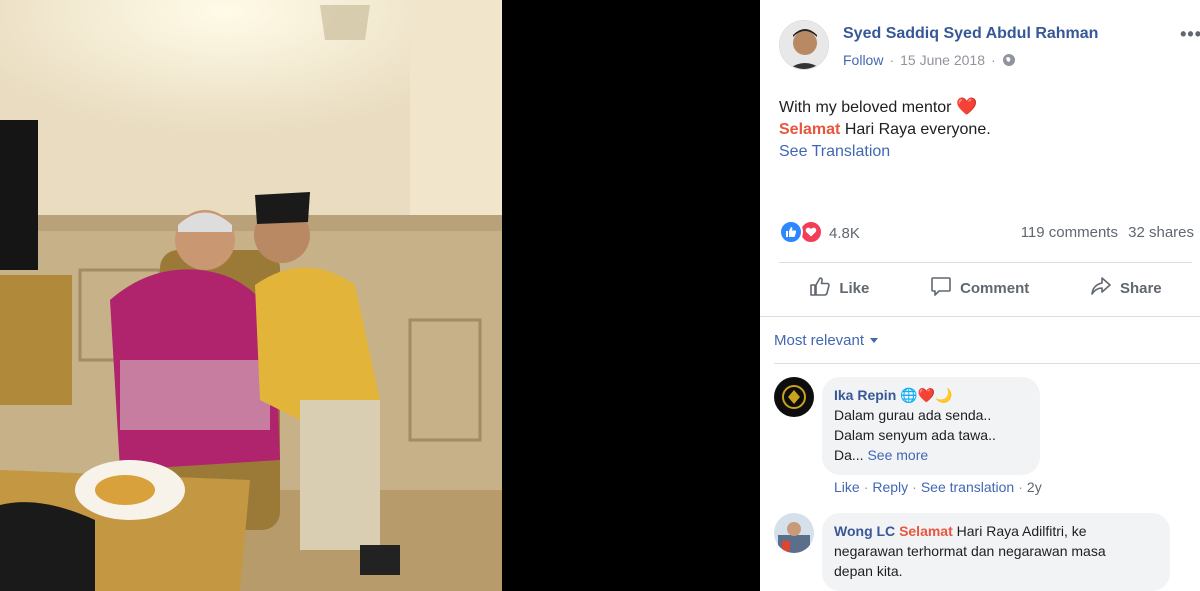  I want to click on commenter-name: Wong LC, so click(864, 531).